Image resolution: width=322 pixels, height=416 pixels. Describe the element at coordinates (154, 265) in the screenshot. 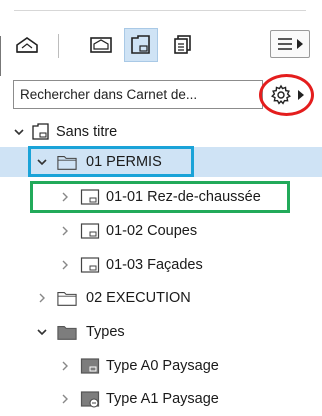

I see `tree-label: 01-03 Façades` at that location.